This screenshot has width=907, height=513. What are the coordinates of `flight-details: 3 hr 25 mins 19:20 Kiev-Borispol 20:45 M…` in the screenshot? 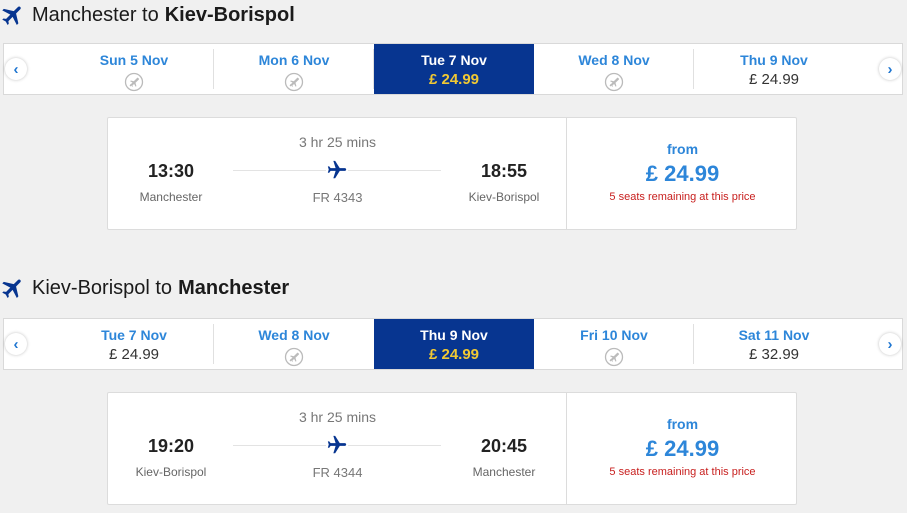 It's located at (337, 448).